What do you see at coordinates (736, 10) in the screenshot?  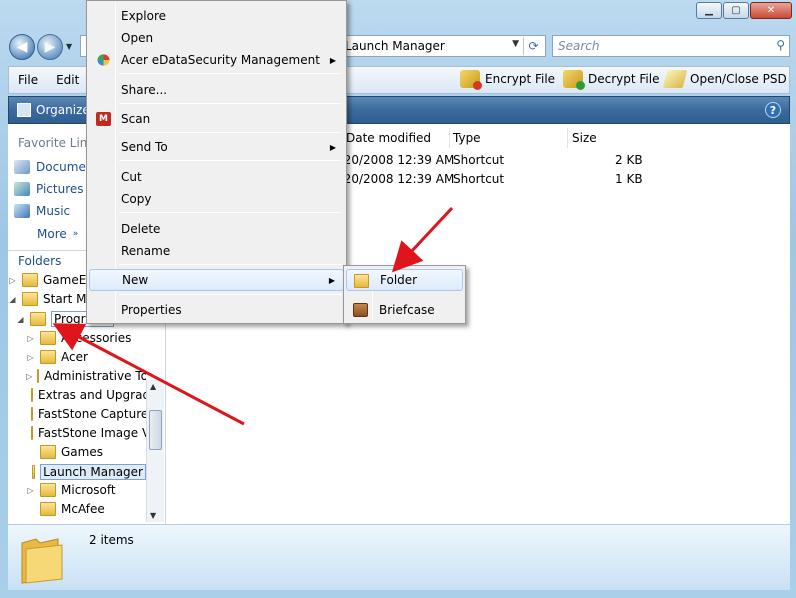 I see `maximize-button: ▢` at bounding box center [736, 10].